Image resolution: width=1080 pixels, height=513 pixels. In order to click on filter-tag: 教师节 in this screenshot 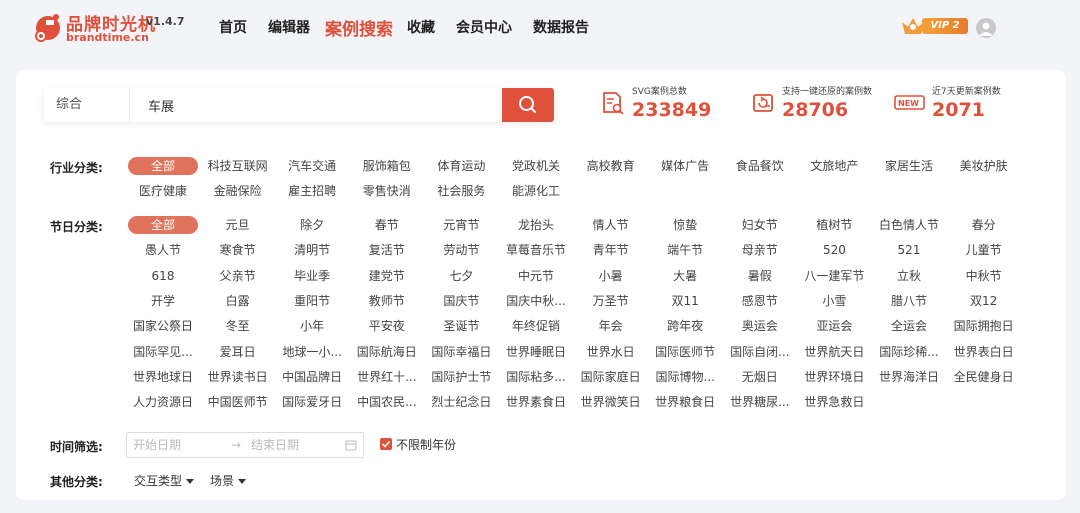, I will do `click(387, 301)`.